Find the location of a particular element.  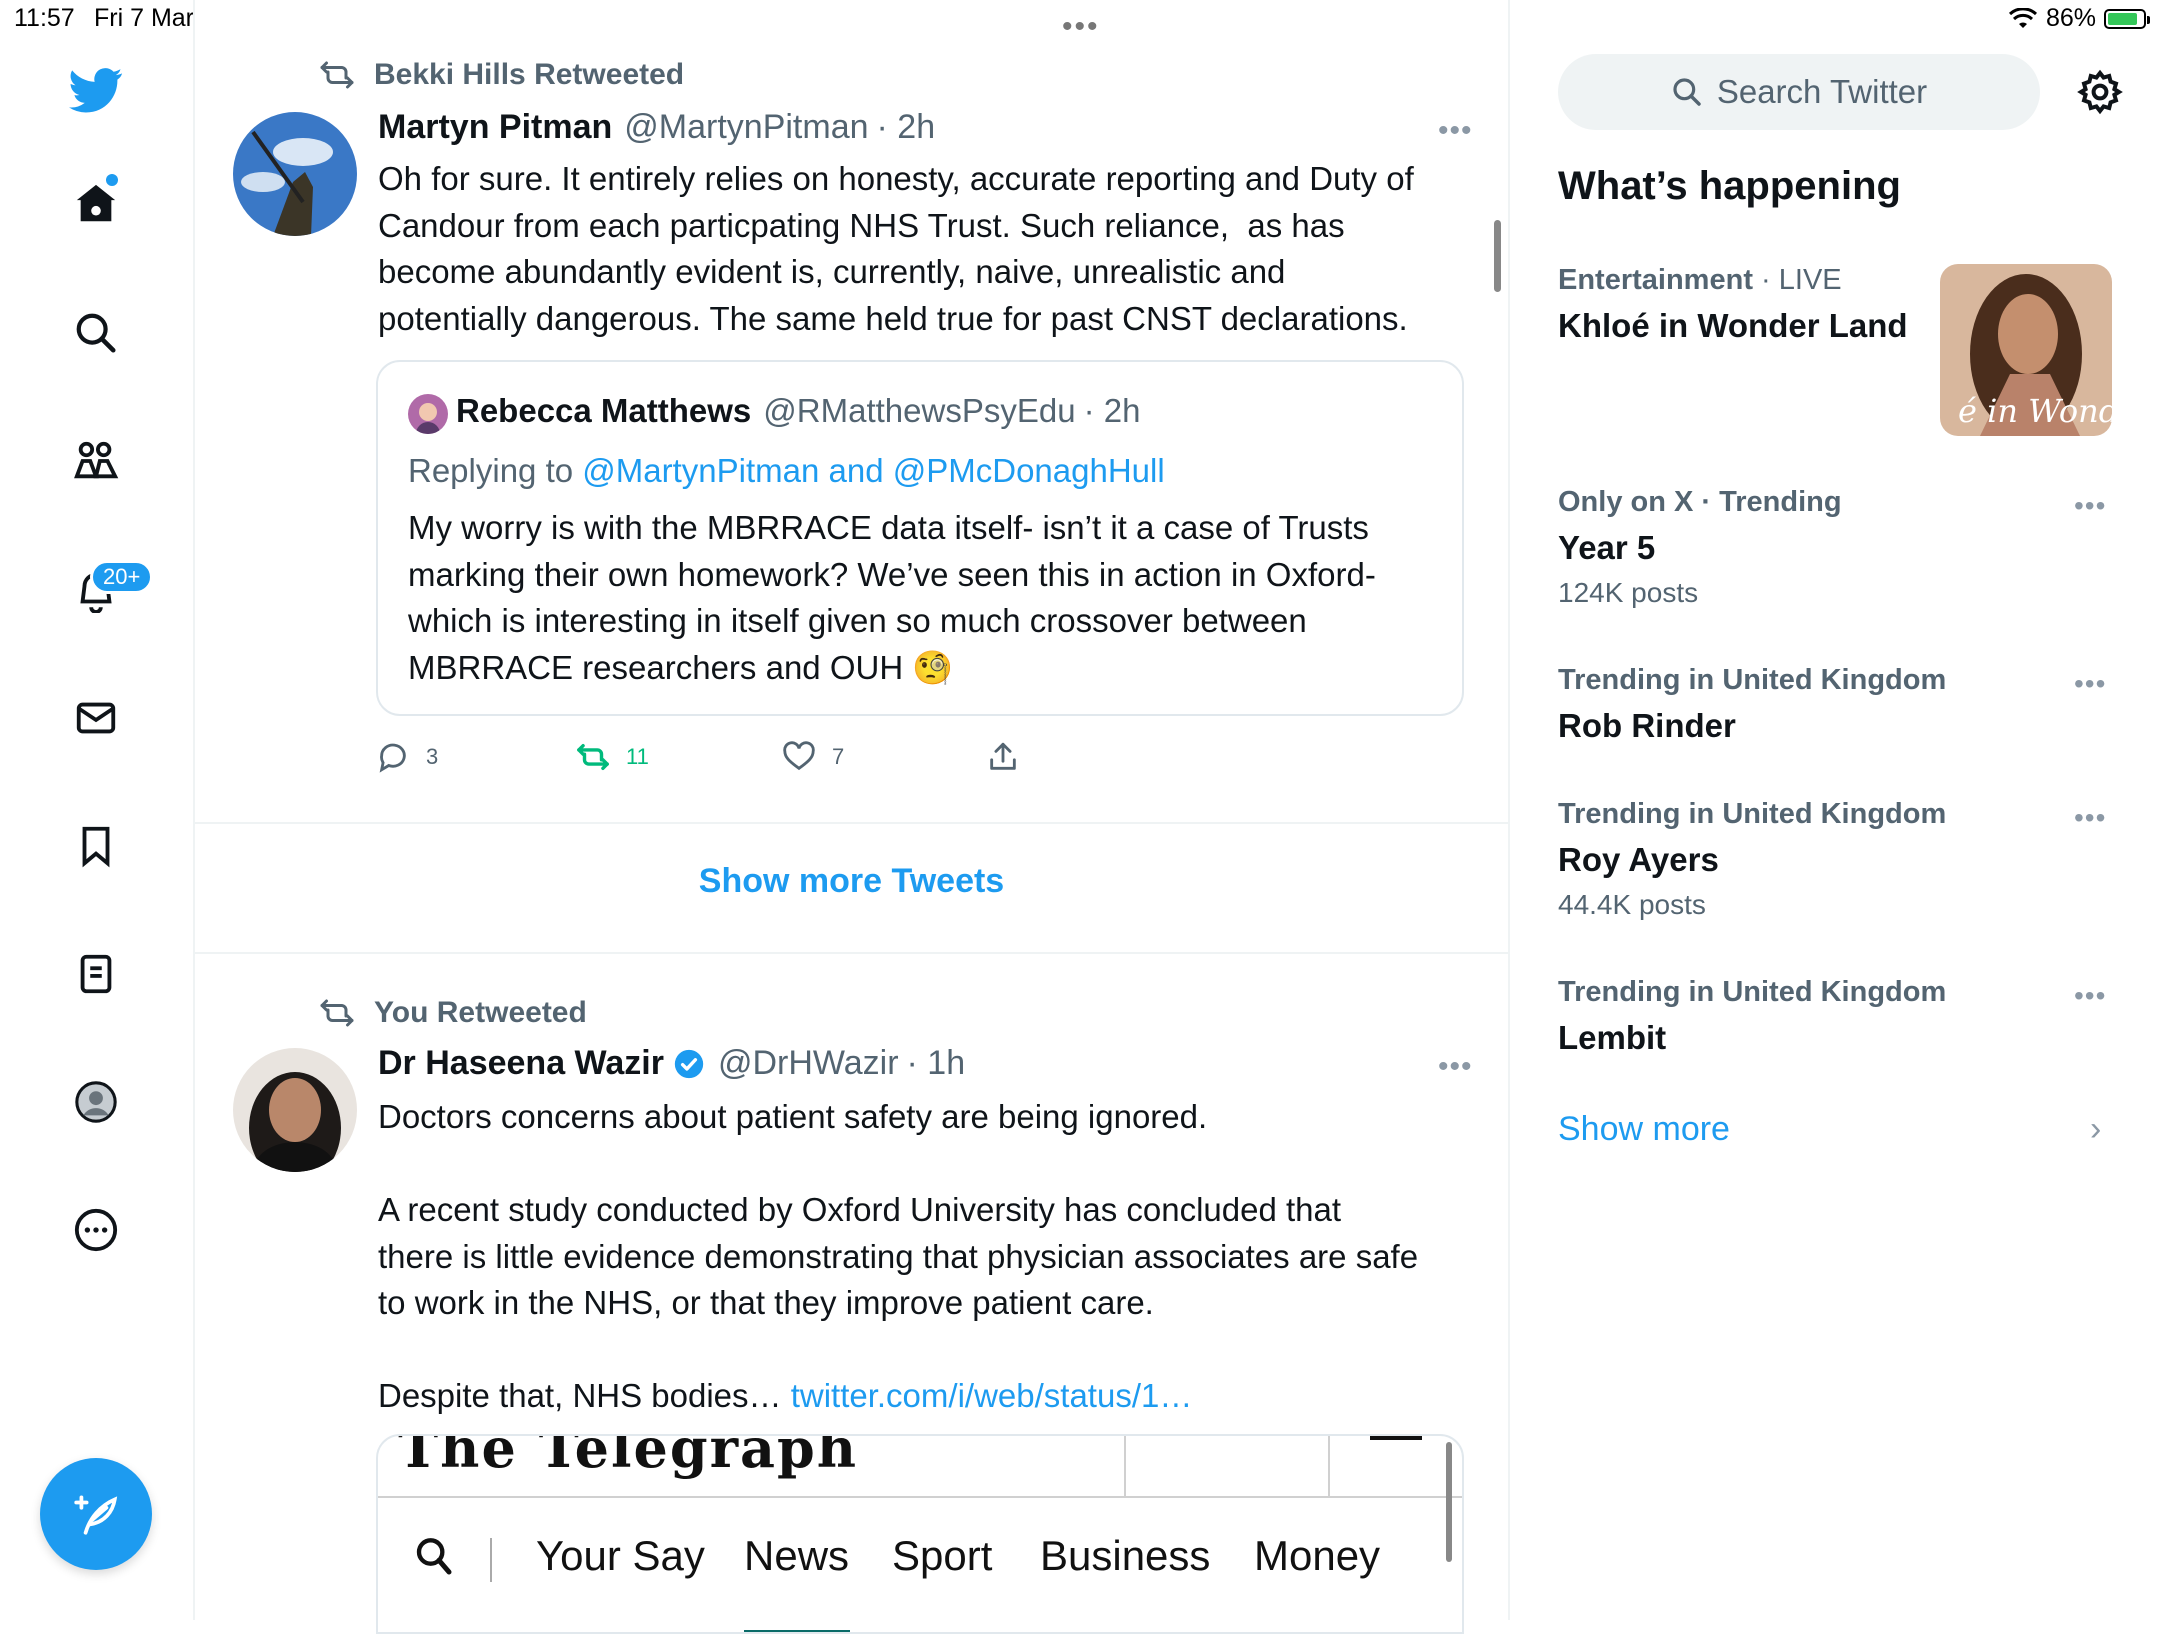

embed-nav-active-indicator is located at coordinates (797, 1631).